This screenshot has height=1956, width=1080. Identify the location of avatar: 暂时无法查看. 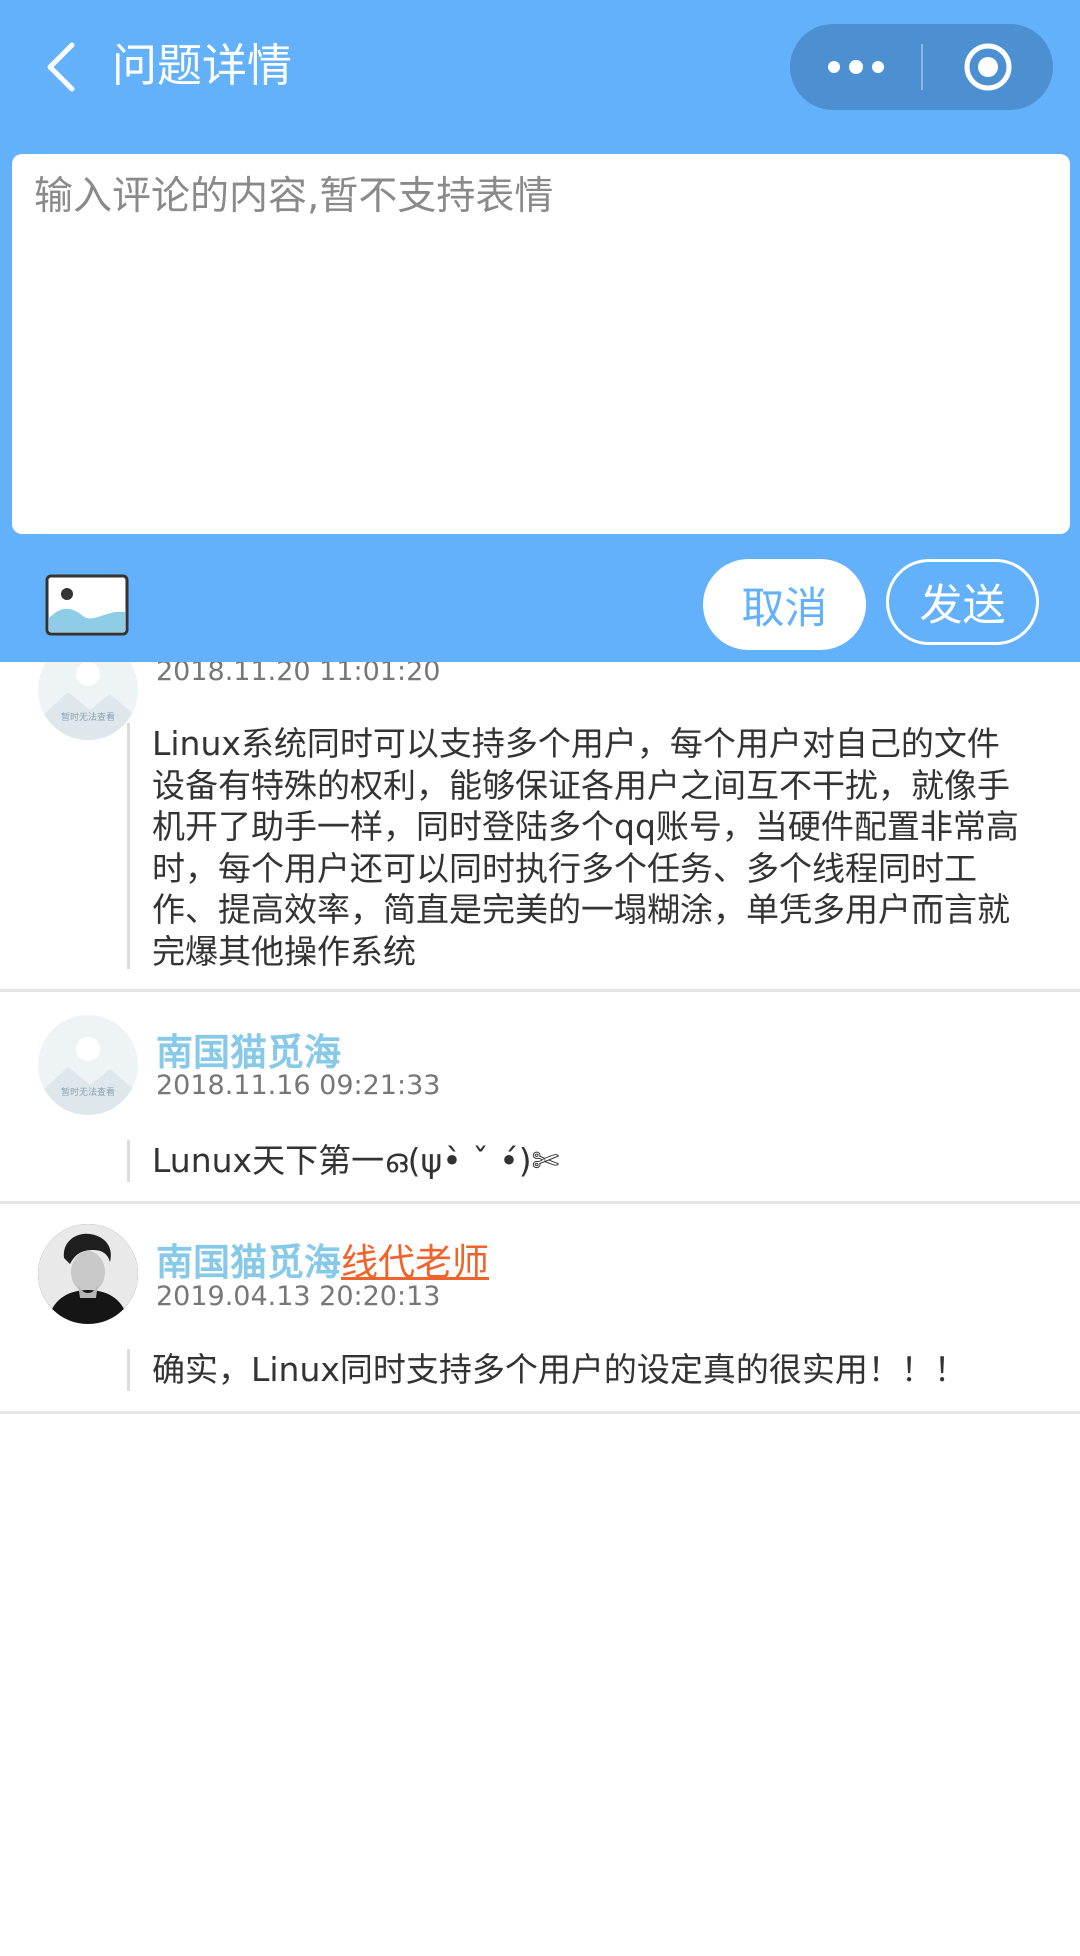
(88, 1065).